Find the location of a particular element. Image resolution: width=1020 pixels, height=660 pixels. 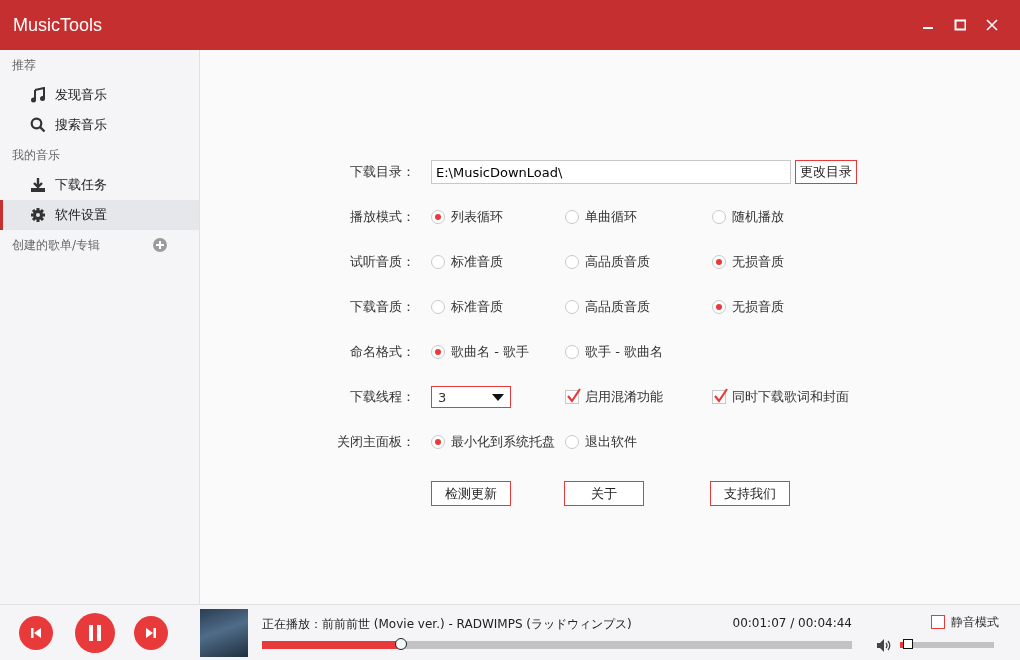

now-playing-text: 正在播放：前前前世 (Movie ver.) - RADWIMPS (ラッドウィンプス) is located at coordinates (447, 624).